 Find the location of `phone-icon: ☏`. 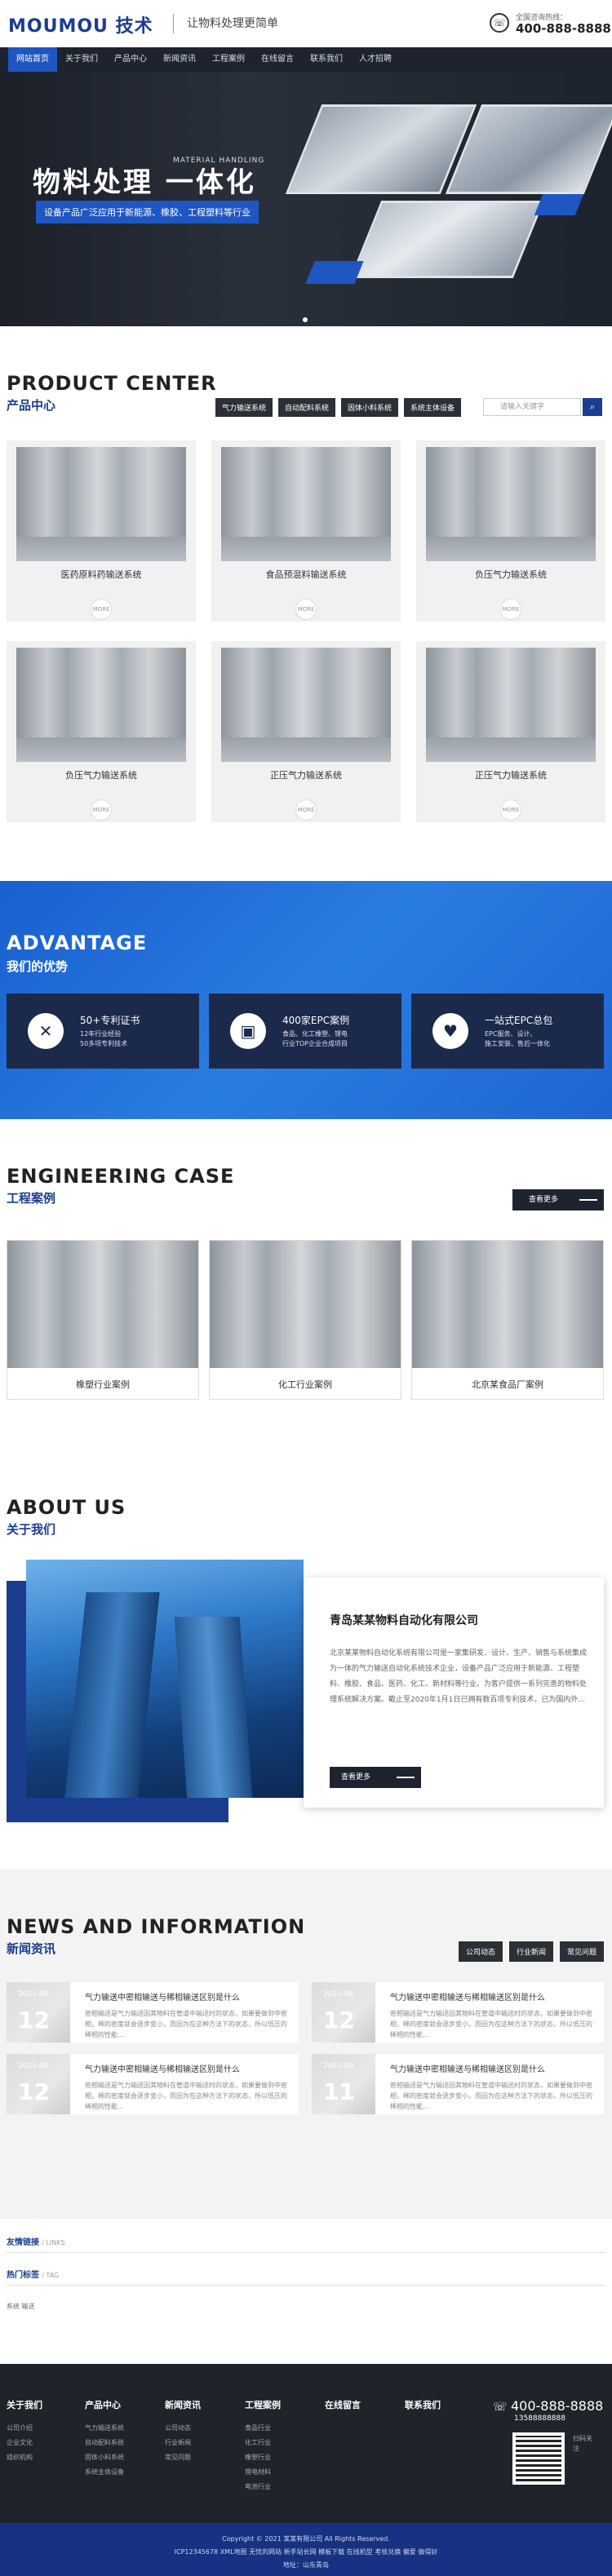

phone-icon: ☏ is located at coordinates (502, 2407).